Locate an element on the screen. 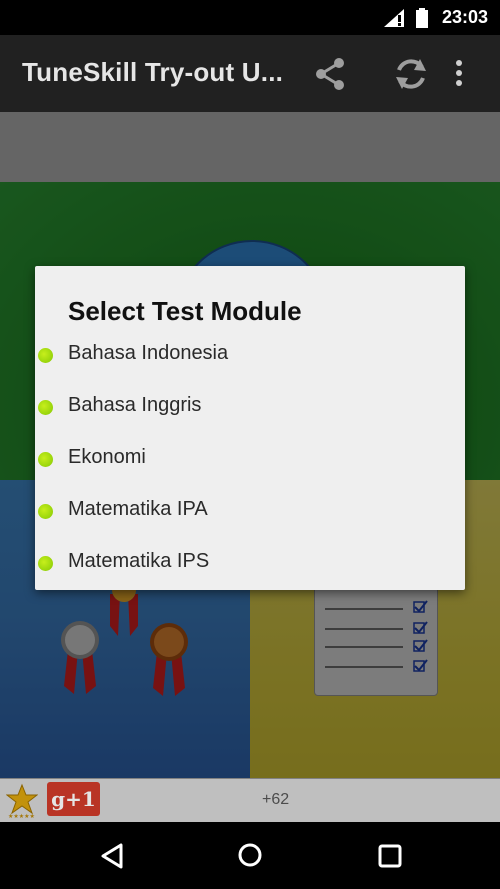 This screenshot has height=889, width=500. module-label: Matematika IPS is located at coordinates (139, 561).